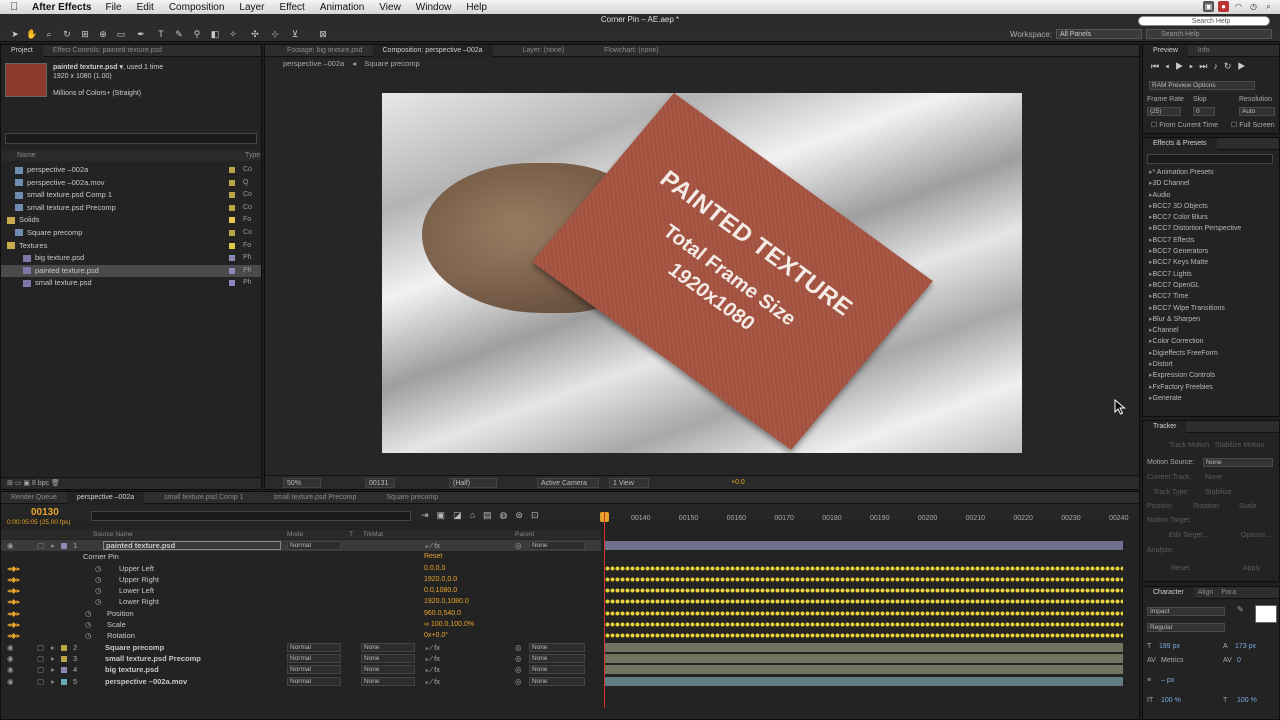 This screenshot has height=720, width=1280. What do you see at coordinates (407, 498) in the screenshot?
I see `tab-square-precomp: Square precomp` at bounding box center [407, 498].